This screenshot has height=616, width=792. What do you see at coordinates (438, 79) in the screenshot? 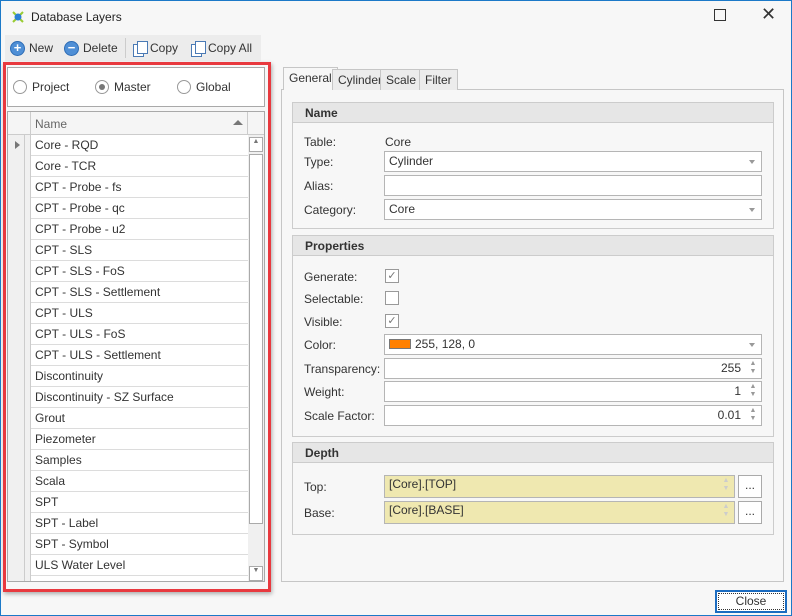
I see `tab-filter: Filter` at bounding box center [438, 79].